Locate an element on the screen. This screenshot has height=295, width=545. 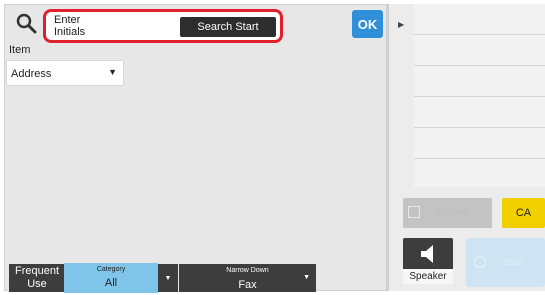
preview-button: Preview is located at coordinates (447, 213).